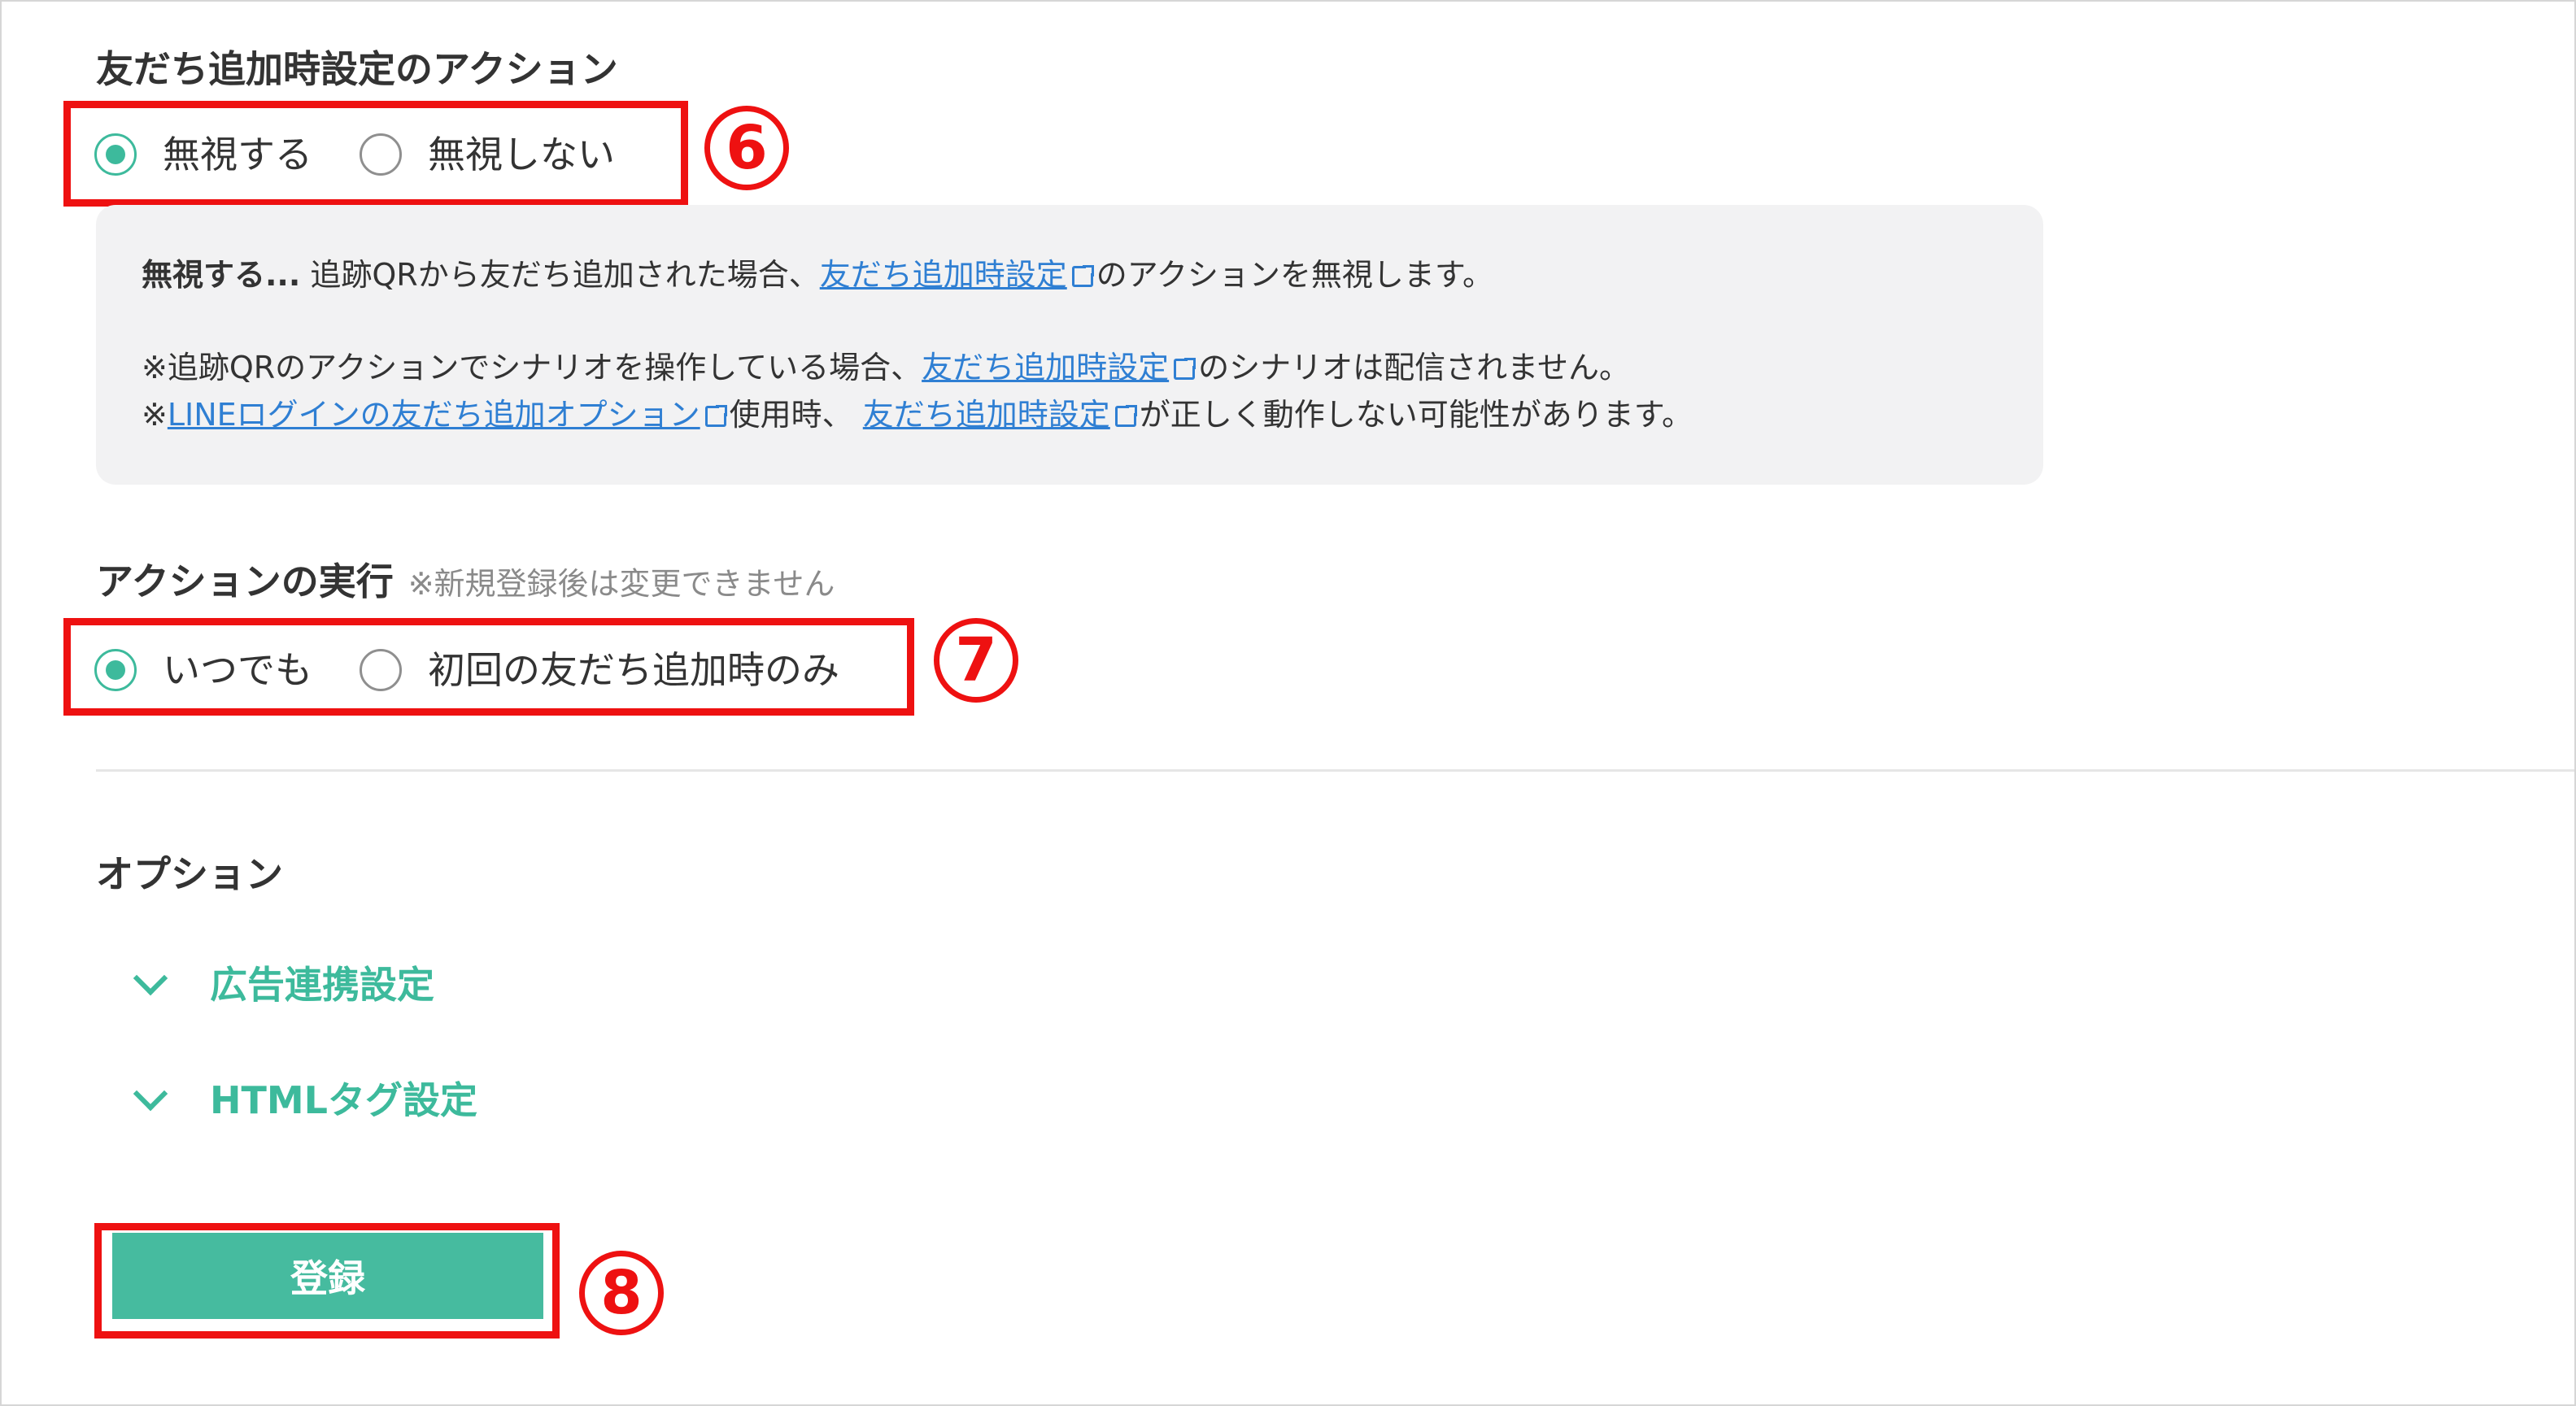  I want to click on annotation-number-8: 8, so click(621, 1293).